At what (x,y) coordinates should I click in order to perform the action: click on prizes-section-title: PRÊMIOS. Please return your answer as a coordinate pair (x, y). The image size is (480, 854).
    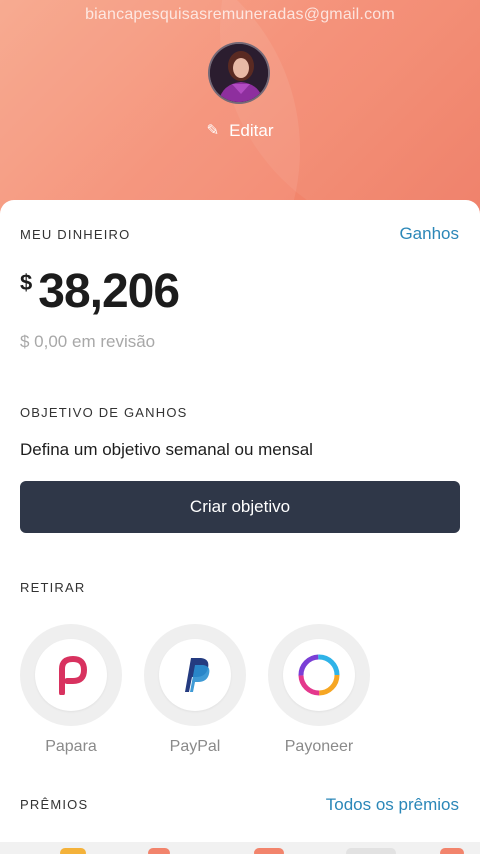
    Looking at the image, I should click on (54, 804).